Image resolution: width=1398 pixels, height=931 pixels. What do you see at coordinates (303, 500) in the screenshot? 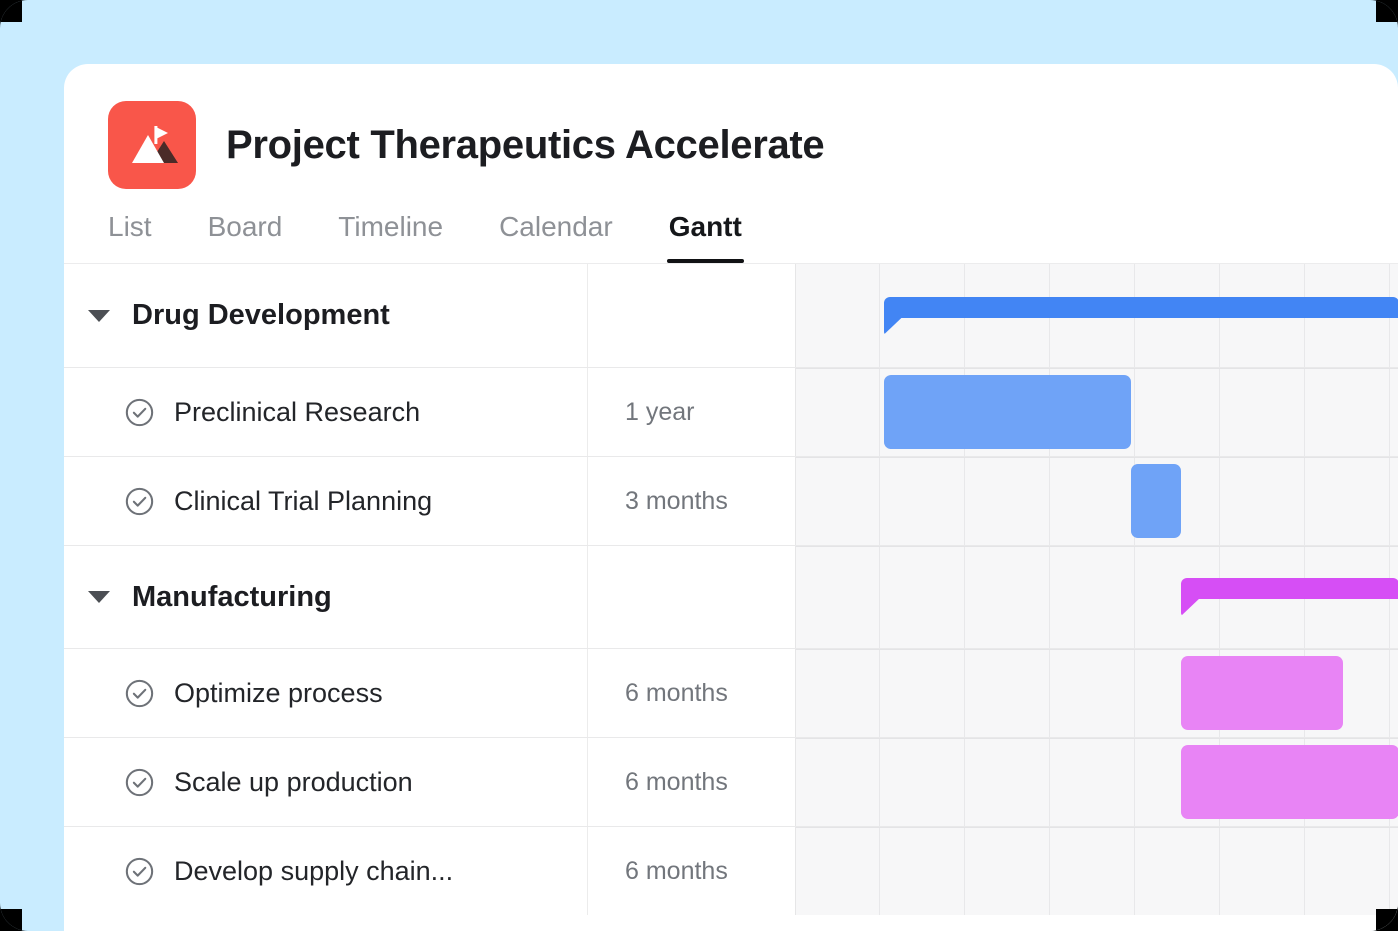
I see `task-label: Clinical Trial Planning` at bounding box center [303, 500].